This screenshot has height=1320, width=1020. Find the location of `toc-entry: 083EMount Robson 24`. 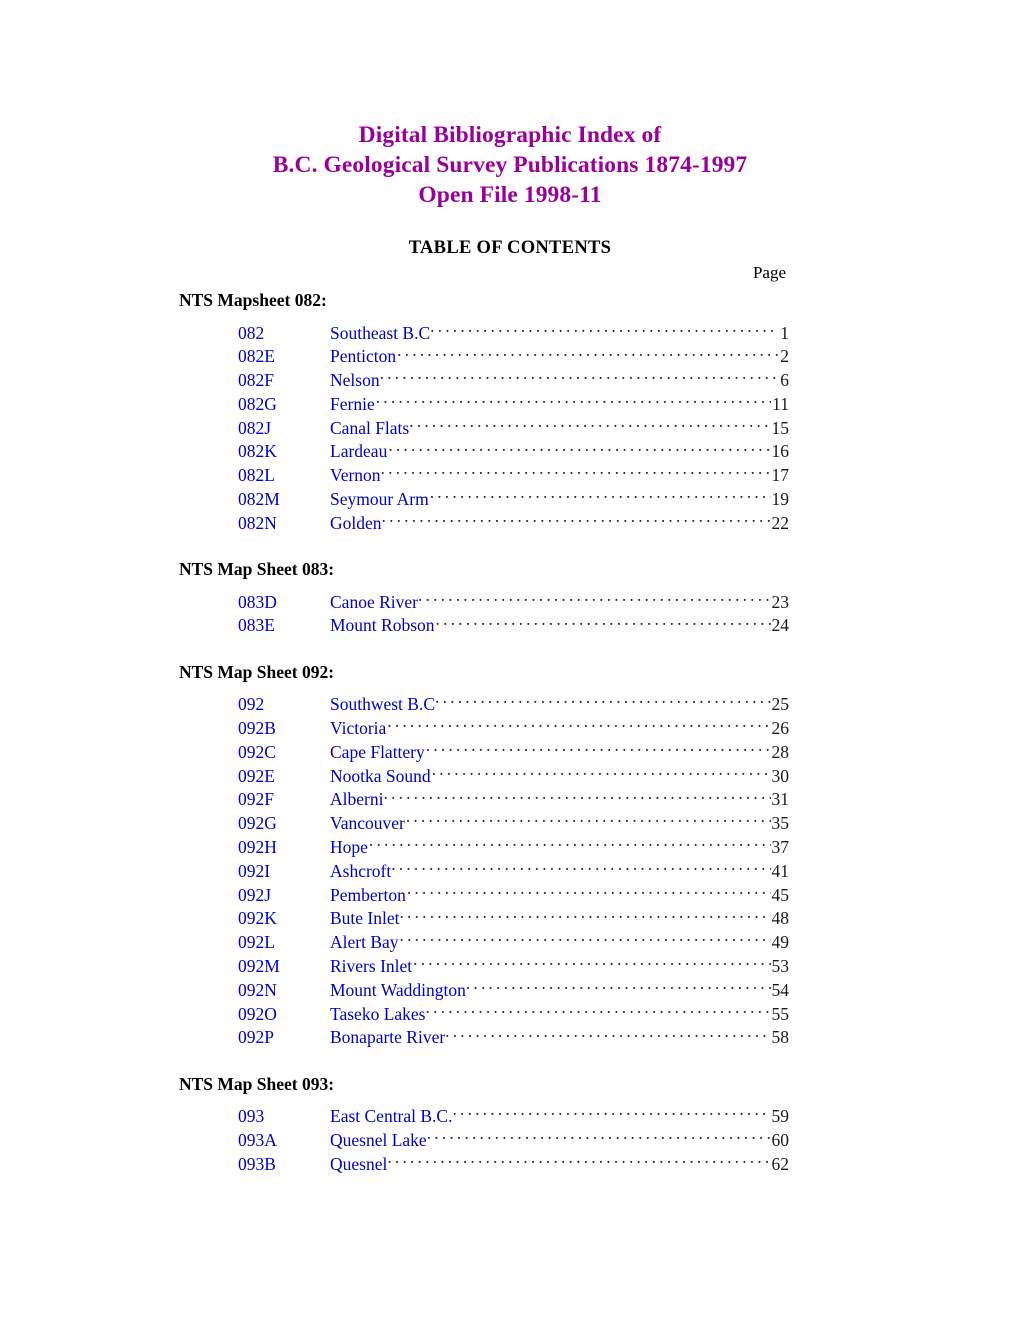

toc-entry: 083EMount Robson 24 is located at coordinates (484, 626).